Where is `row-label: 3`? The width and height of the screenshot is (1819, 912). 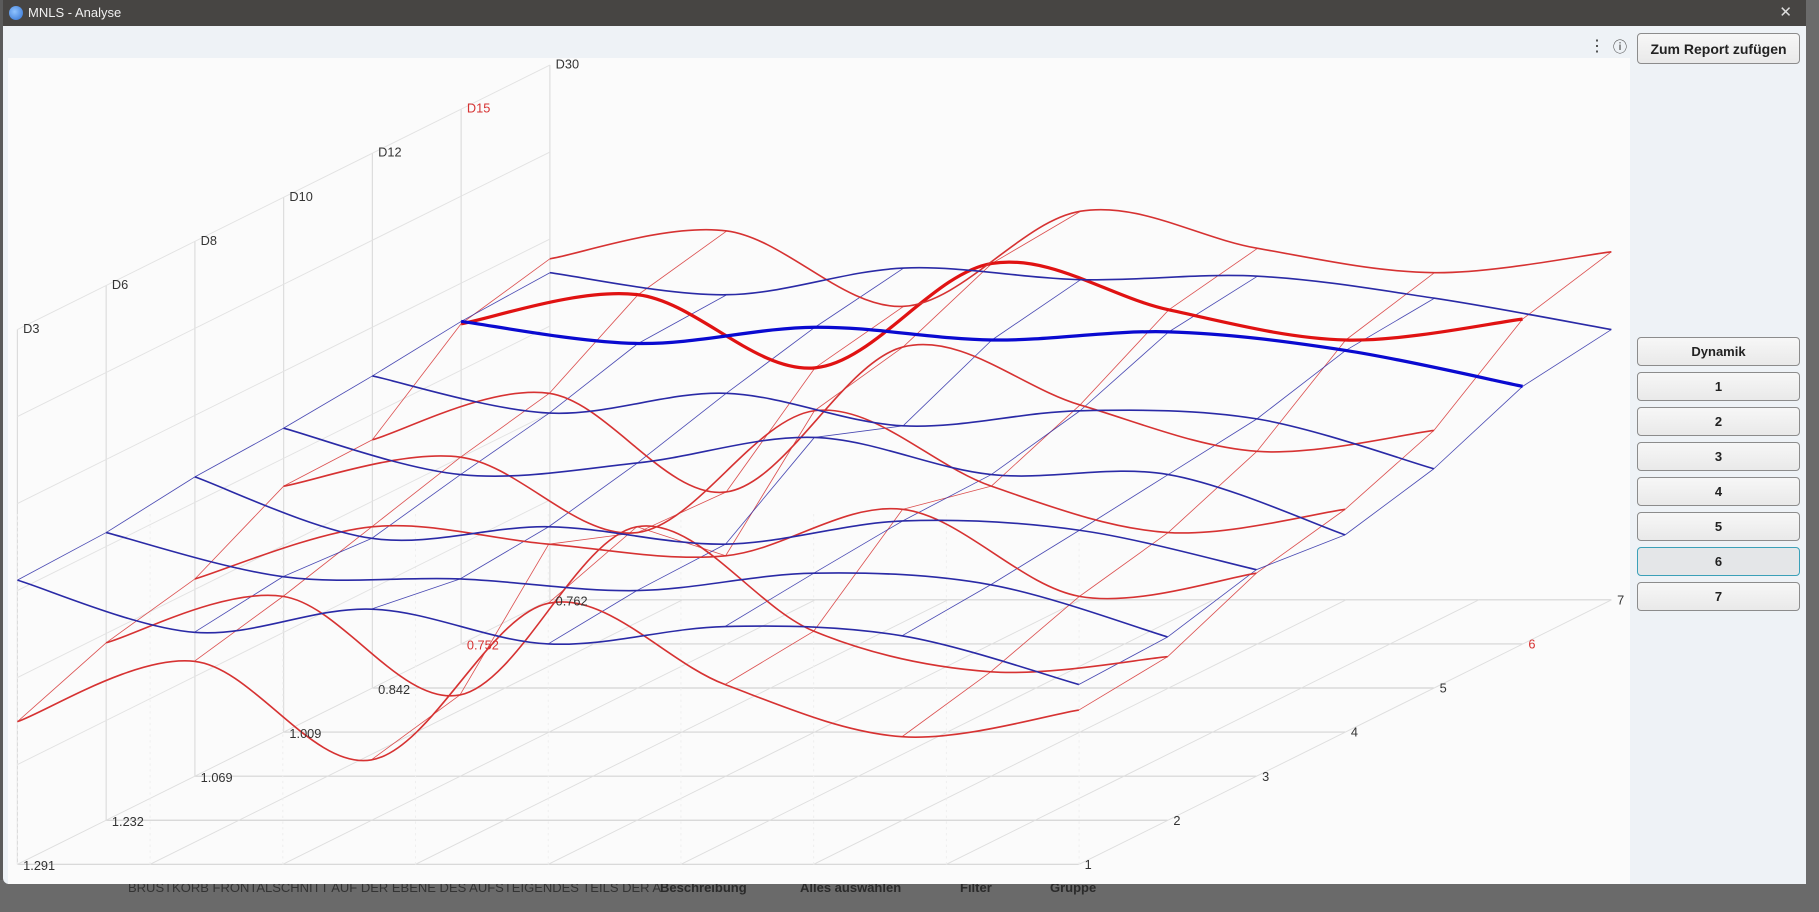 row-label: 3 is located at coordinates (1265, 776).